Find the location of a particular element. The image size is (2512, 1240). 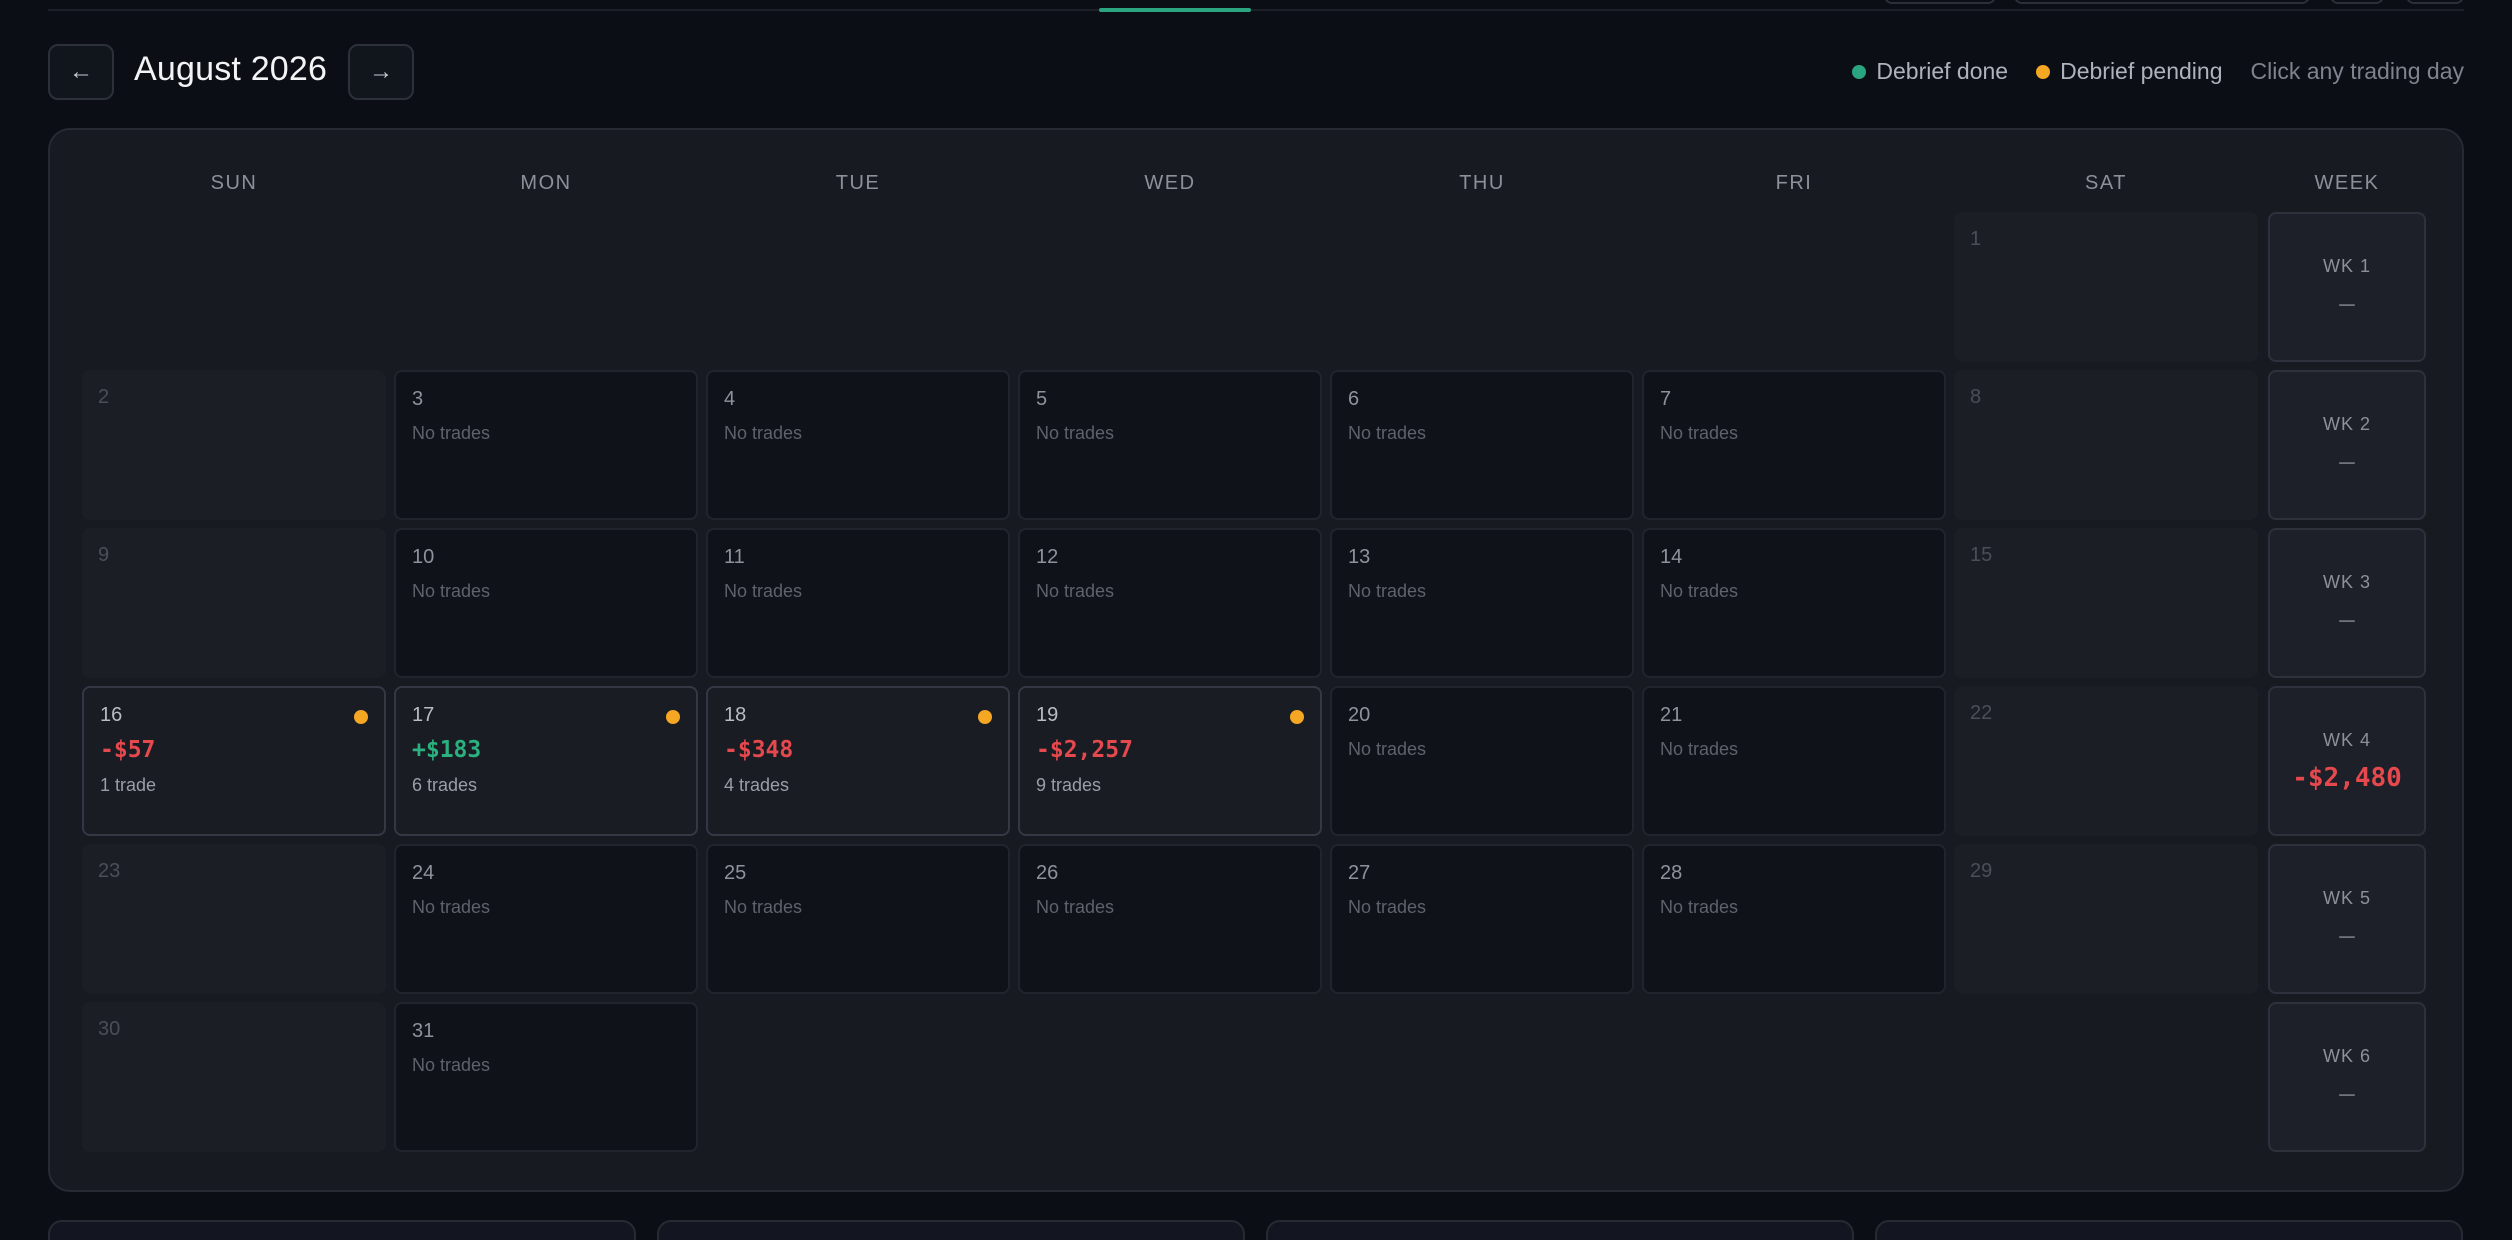

week-label: WK 4 is located at coordinates (2346, 740).